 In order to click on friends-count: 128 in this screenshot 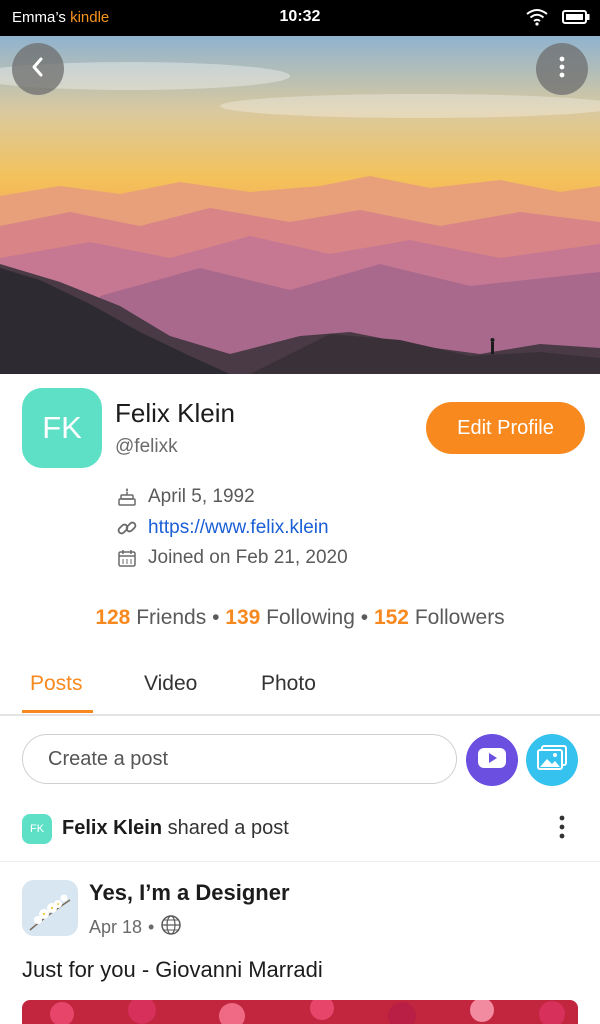, I will do `click(113, 617)`.